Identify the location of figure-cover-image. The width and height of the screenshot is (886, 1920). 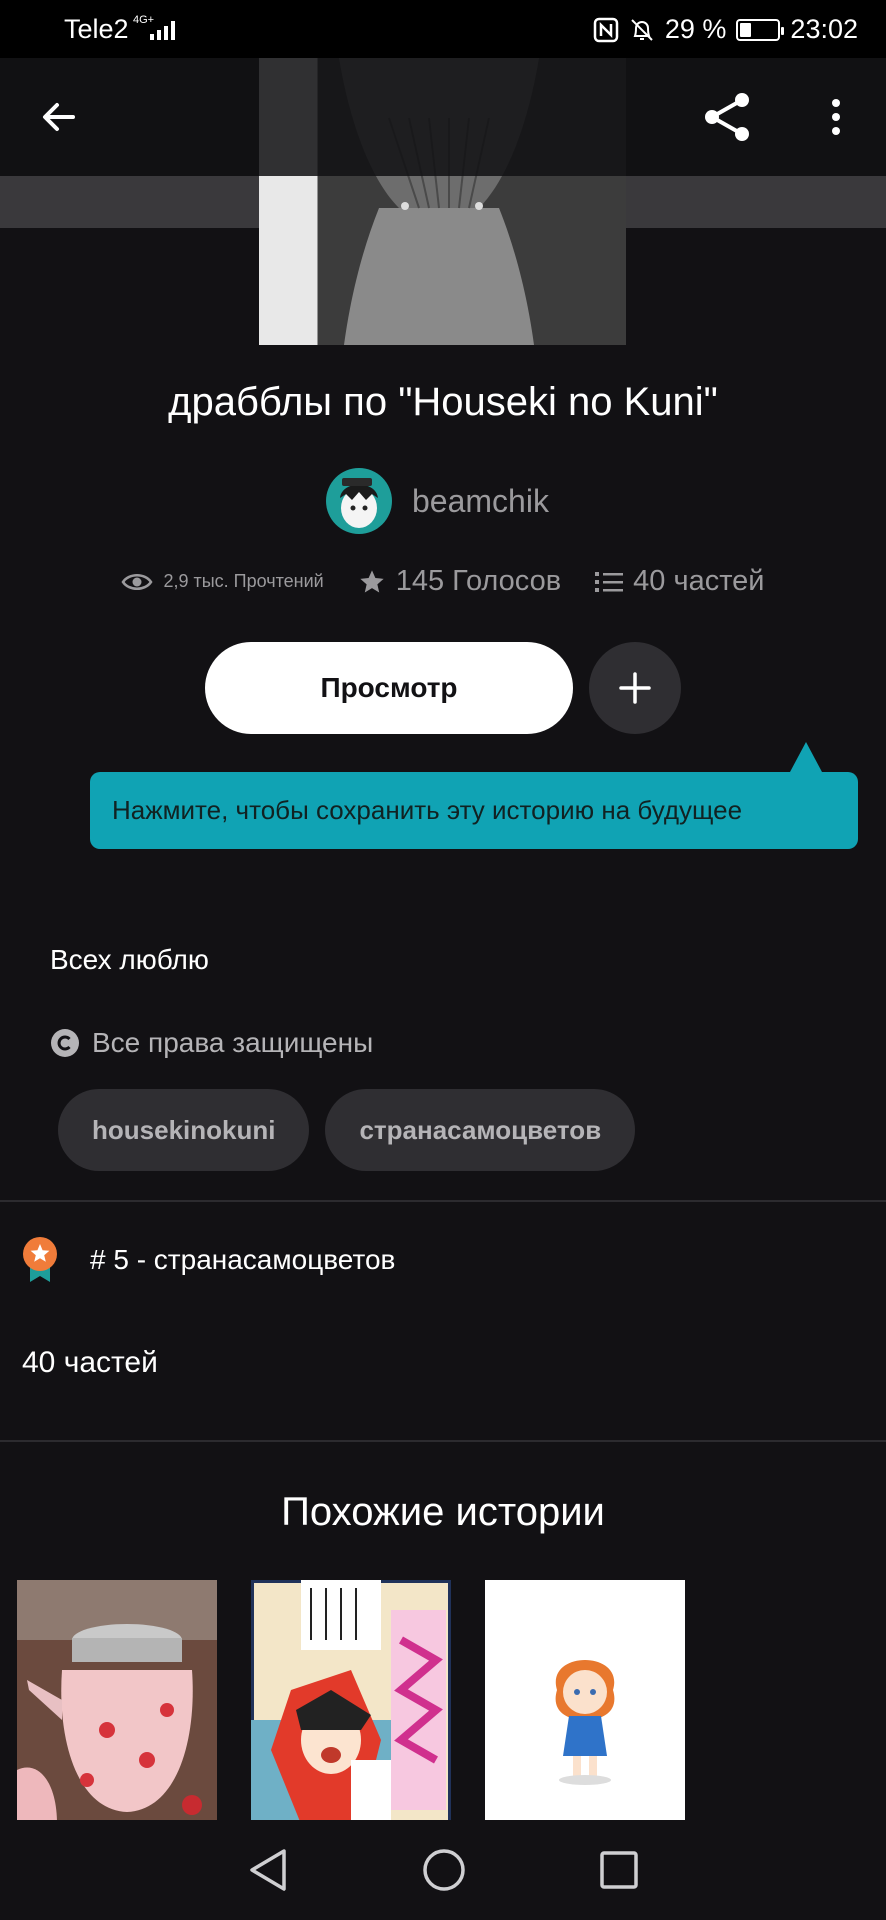
(585, 1702).